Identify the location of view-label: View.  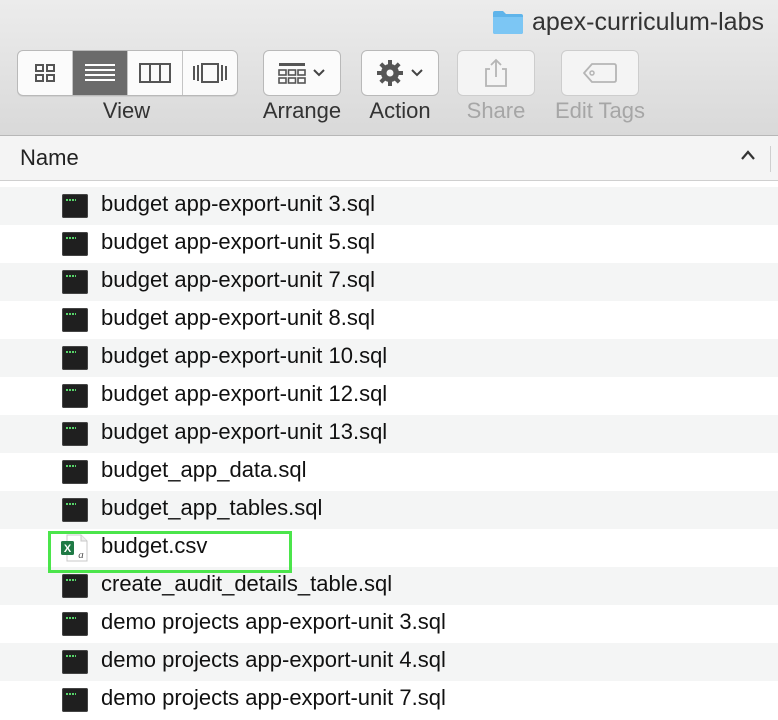
(126, 110).